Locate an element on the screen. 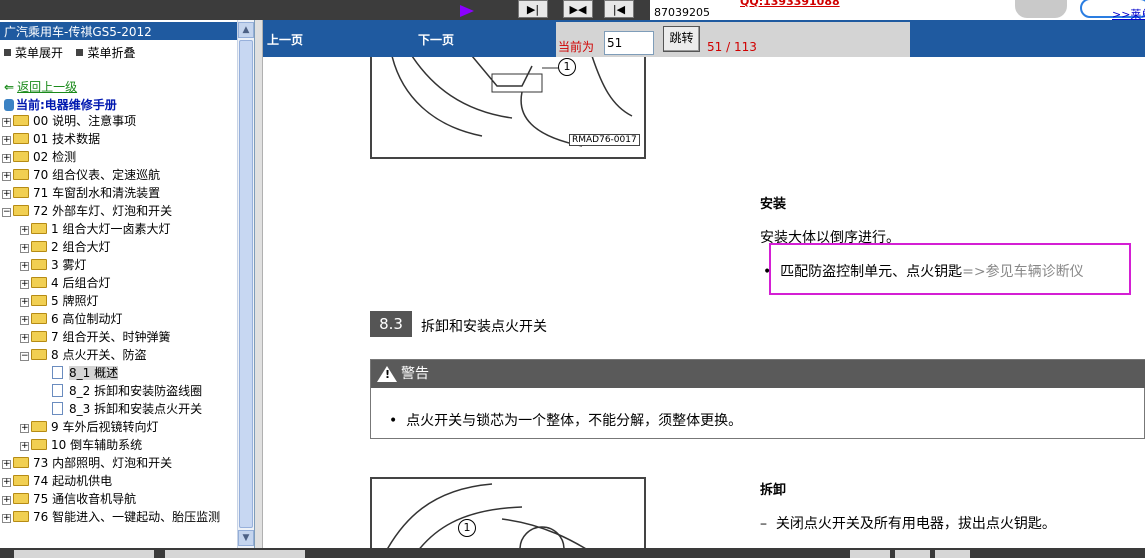 Image resolution: width=1145 pixels, height=558 pixels. first-page-icon: ▶| is located at coordinates (533, 9).